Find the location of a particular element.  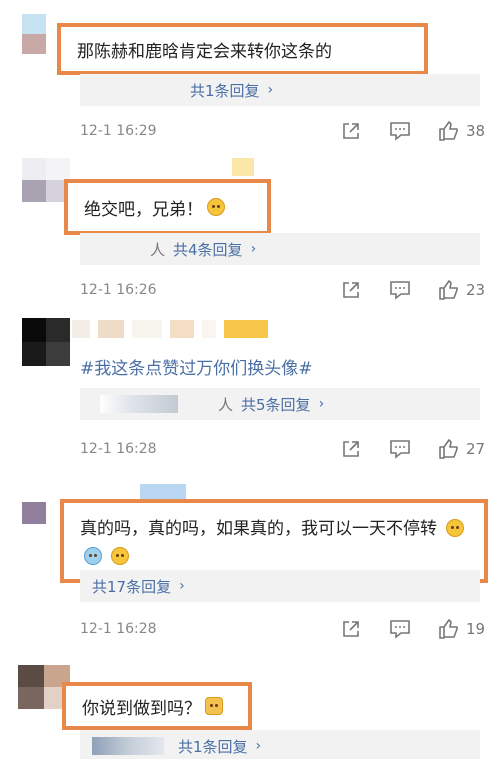

comment-text-highlight: 绝交吧，兄弟！ is located at coordinates (167, 207).